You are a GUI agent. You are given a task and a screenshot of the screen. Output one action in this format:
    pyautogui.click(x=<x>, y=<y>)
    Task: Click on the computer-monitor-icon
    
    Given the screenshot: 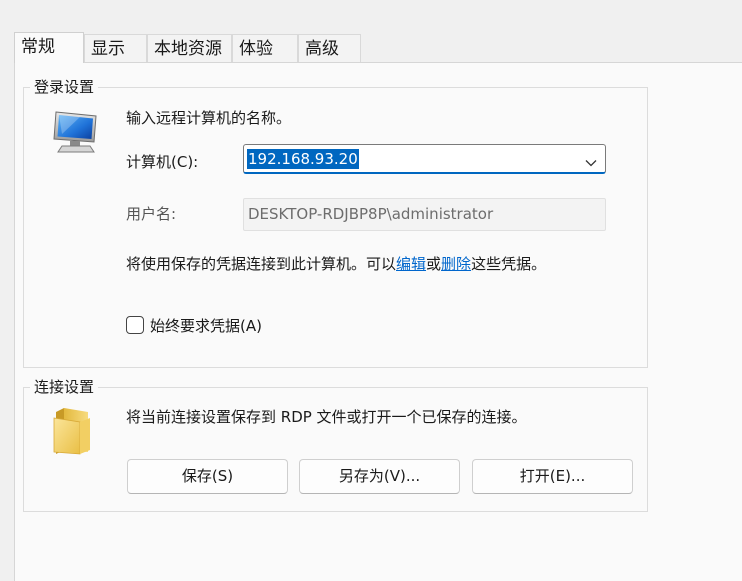 What is the action you would take?
    pyautogui.click(x=76, y=134)
    